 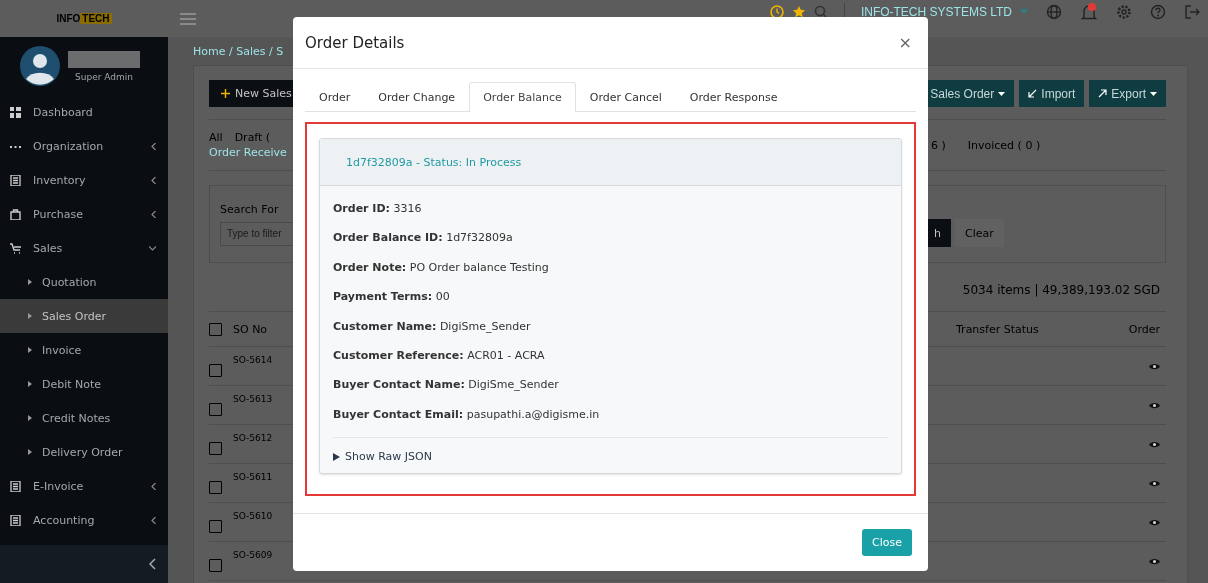 I want to click on column-header: SO No, so click(x=250, y=329).